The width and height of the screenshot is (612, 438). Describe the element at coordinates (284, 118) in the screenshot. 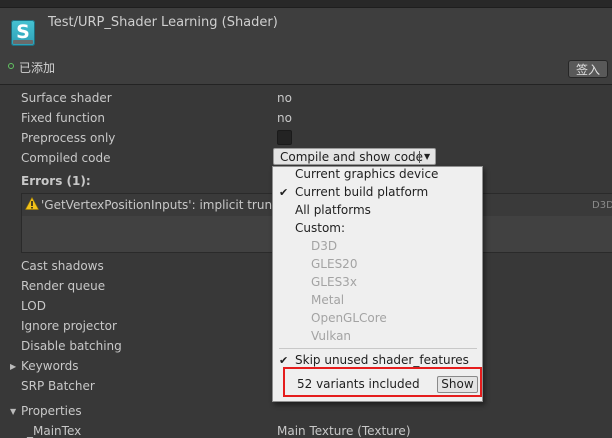

I see `fixed-function-value: no` at that location.